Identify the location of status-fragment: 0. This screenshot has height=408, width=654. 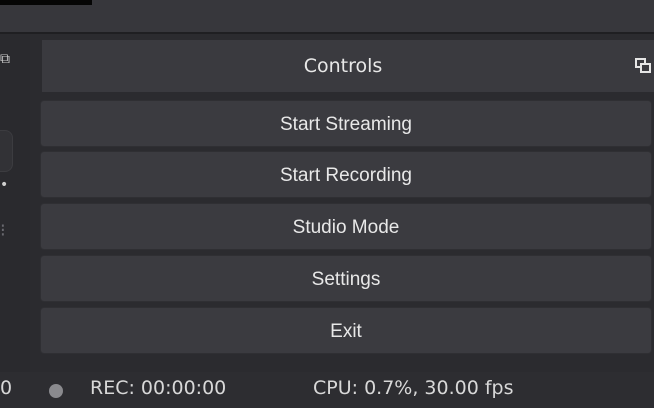
(6, 388).